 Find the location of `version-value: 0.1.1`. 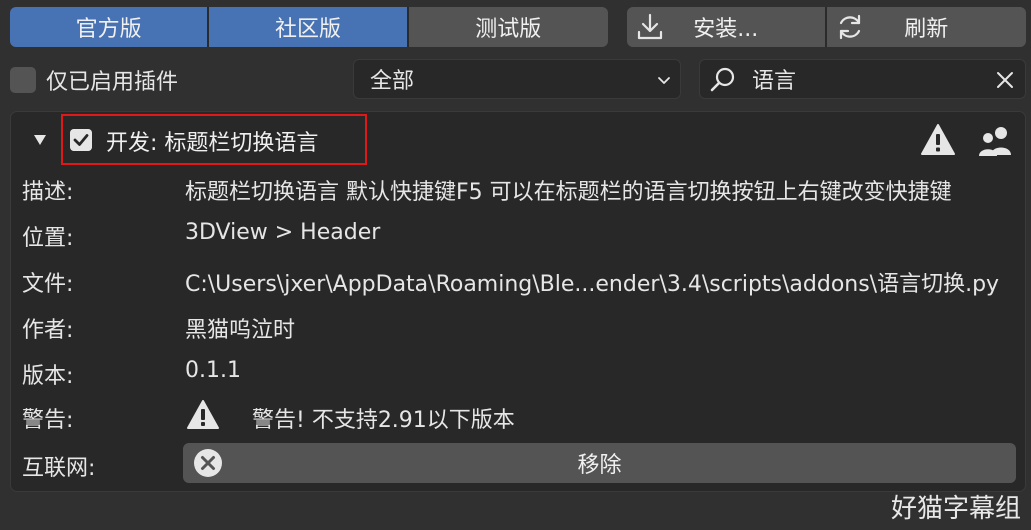

version-value: 0.1.1 is located at coordinates (213, 370).